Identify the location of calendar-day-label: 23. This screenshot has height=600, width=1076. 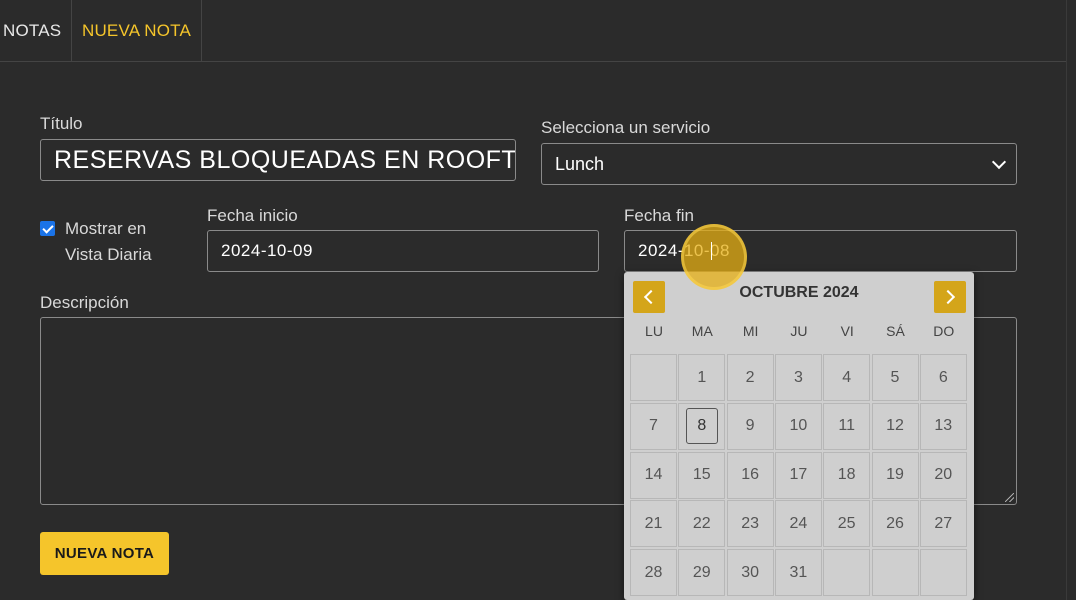
(750, 523).